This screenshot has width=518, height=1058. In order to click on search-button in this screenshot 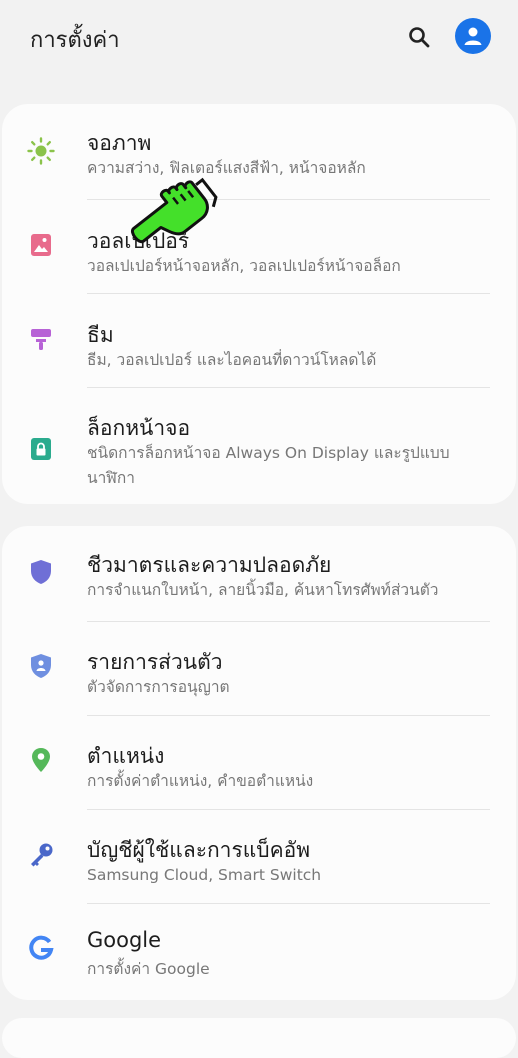, I will do `click(419, 37)`.